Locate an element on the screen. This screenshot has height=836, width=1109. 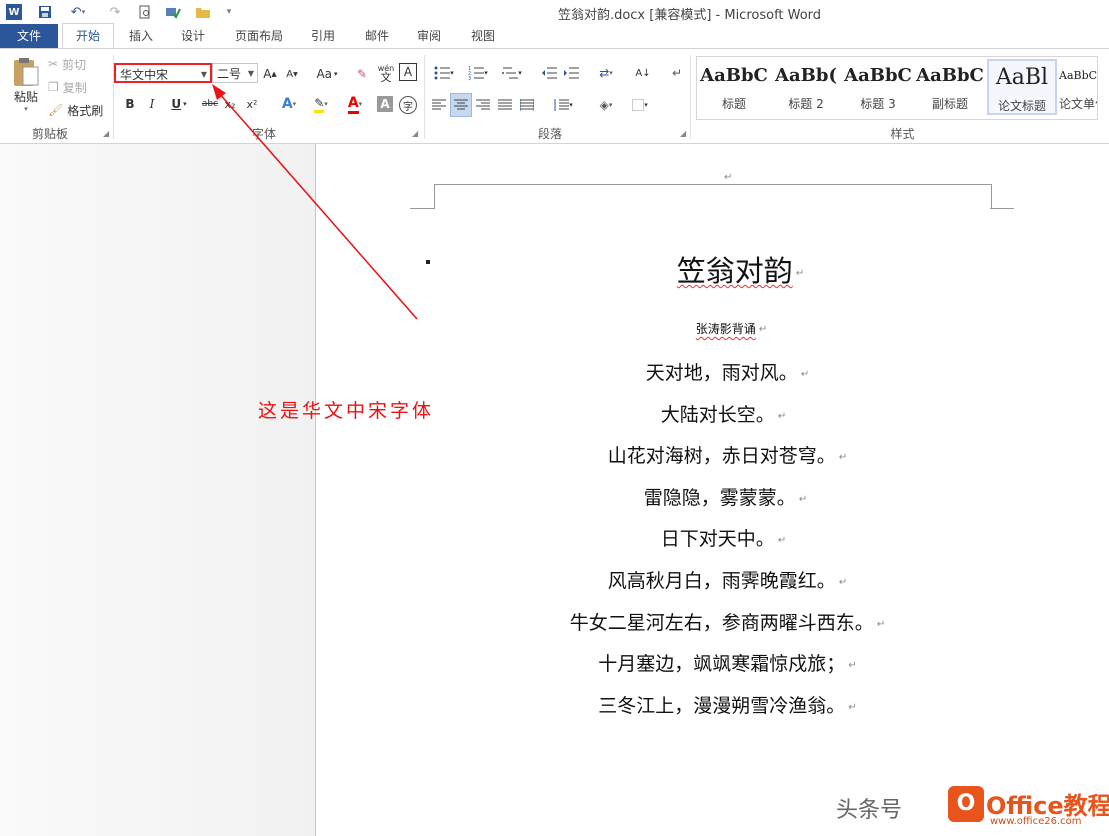
watermark-source: 头条号 is located at coordinates (869, 810).